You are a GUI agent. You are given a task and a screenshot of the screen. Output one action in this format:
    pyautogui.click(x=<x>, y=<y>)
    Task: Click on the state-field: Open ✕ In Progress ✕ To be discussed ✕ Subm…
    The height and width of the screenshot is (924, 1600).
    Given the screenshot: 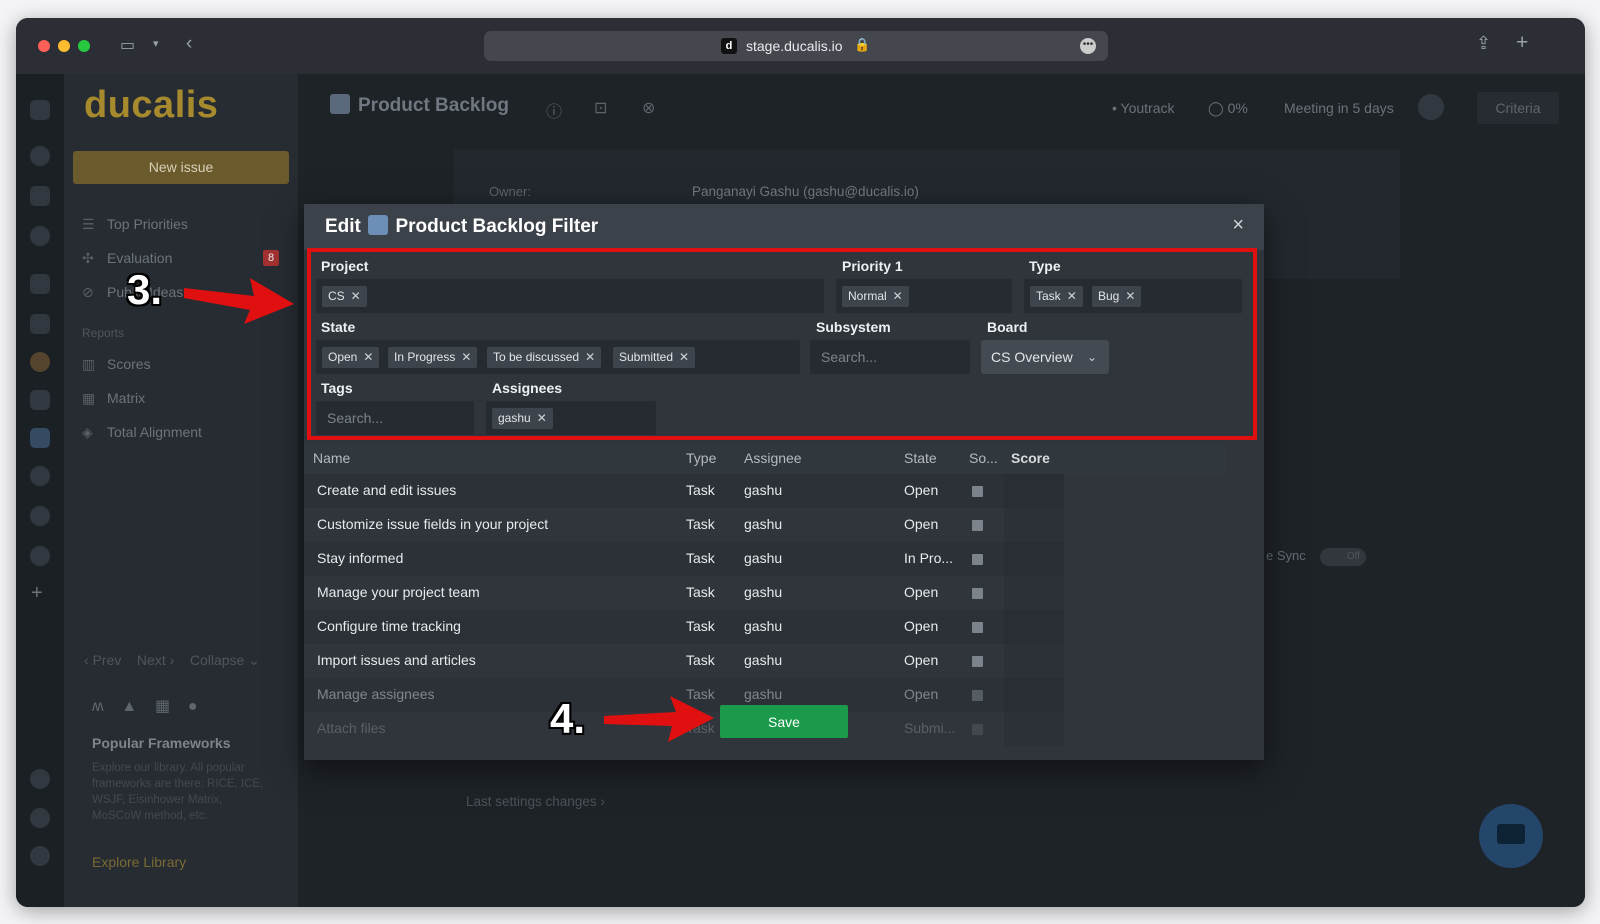 What is the action you would take?
    pyautogui.click(x=558, y=357)
    